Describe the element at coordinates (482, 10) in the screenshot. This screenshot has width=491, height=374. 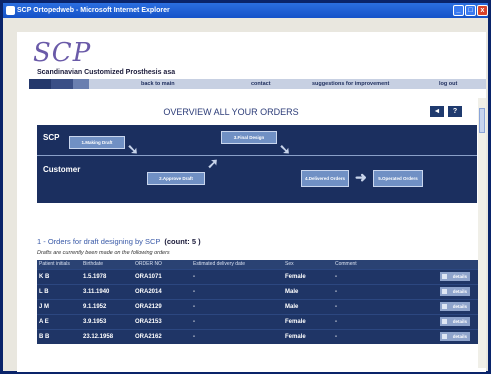
I see `close-button: x` at that location.